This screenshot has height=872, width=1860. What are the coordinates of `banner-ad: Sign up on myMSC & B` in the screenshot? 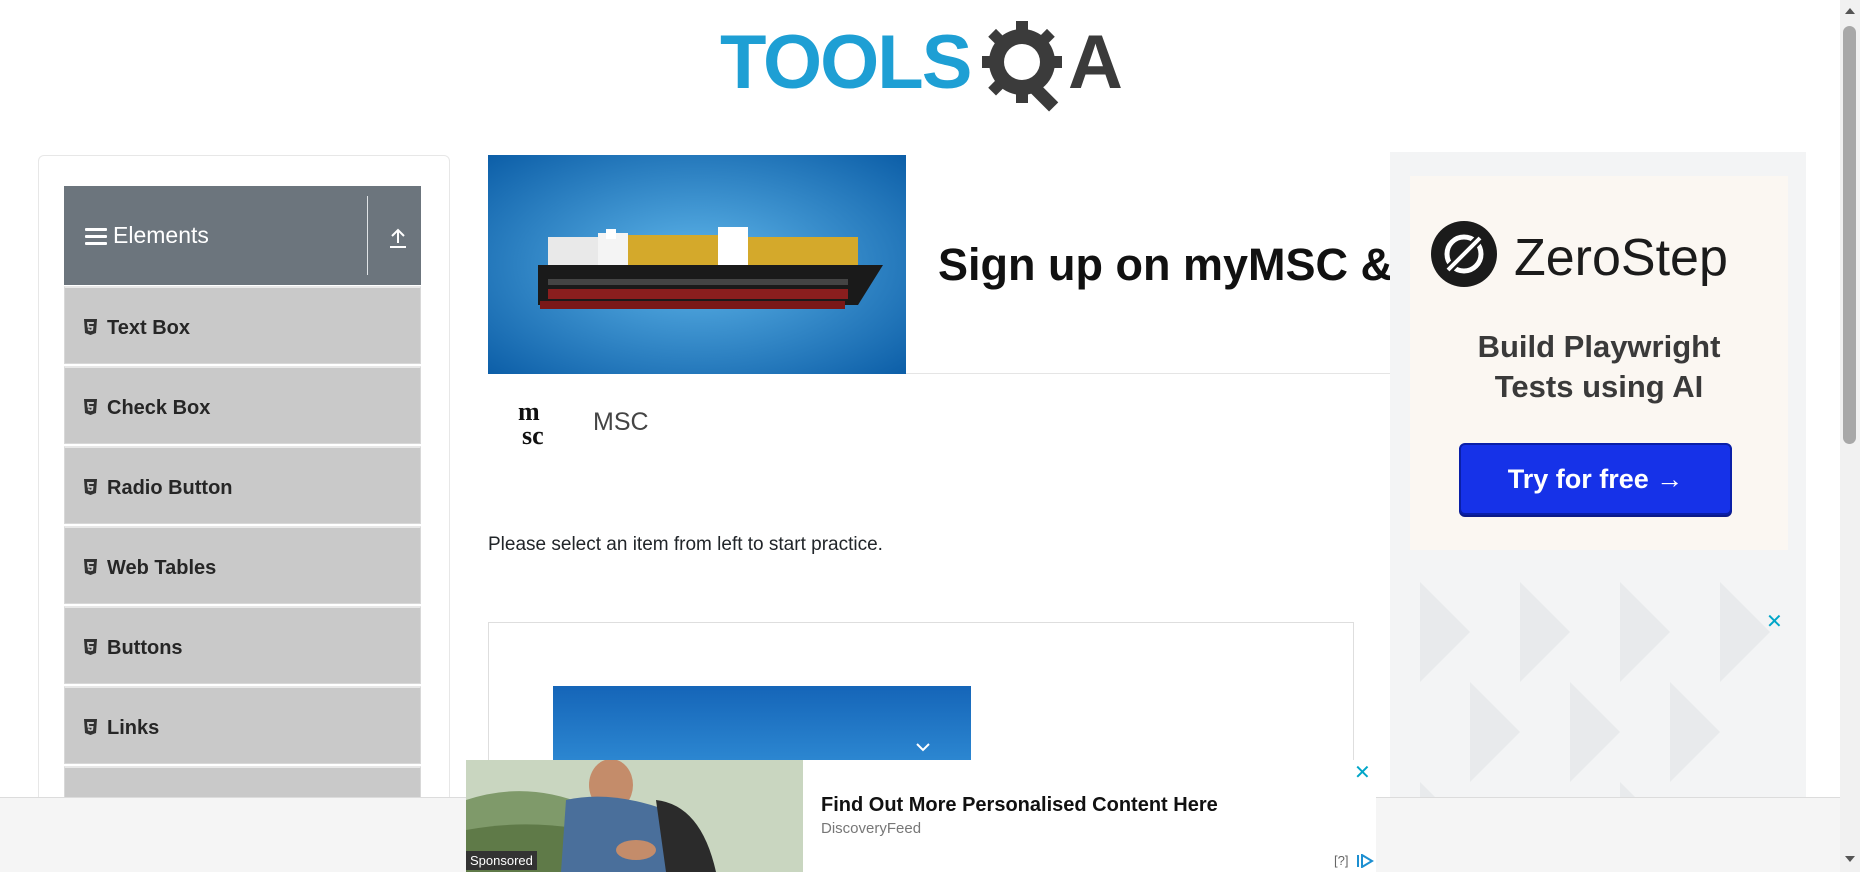 It's located at (940, 265).